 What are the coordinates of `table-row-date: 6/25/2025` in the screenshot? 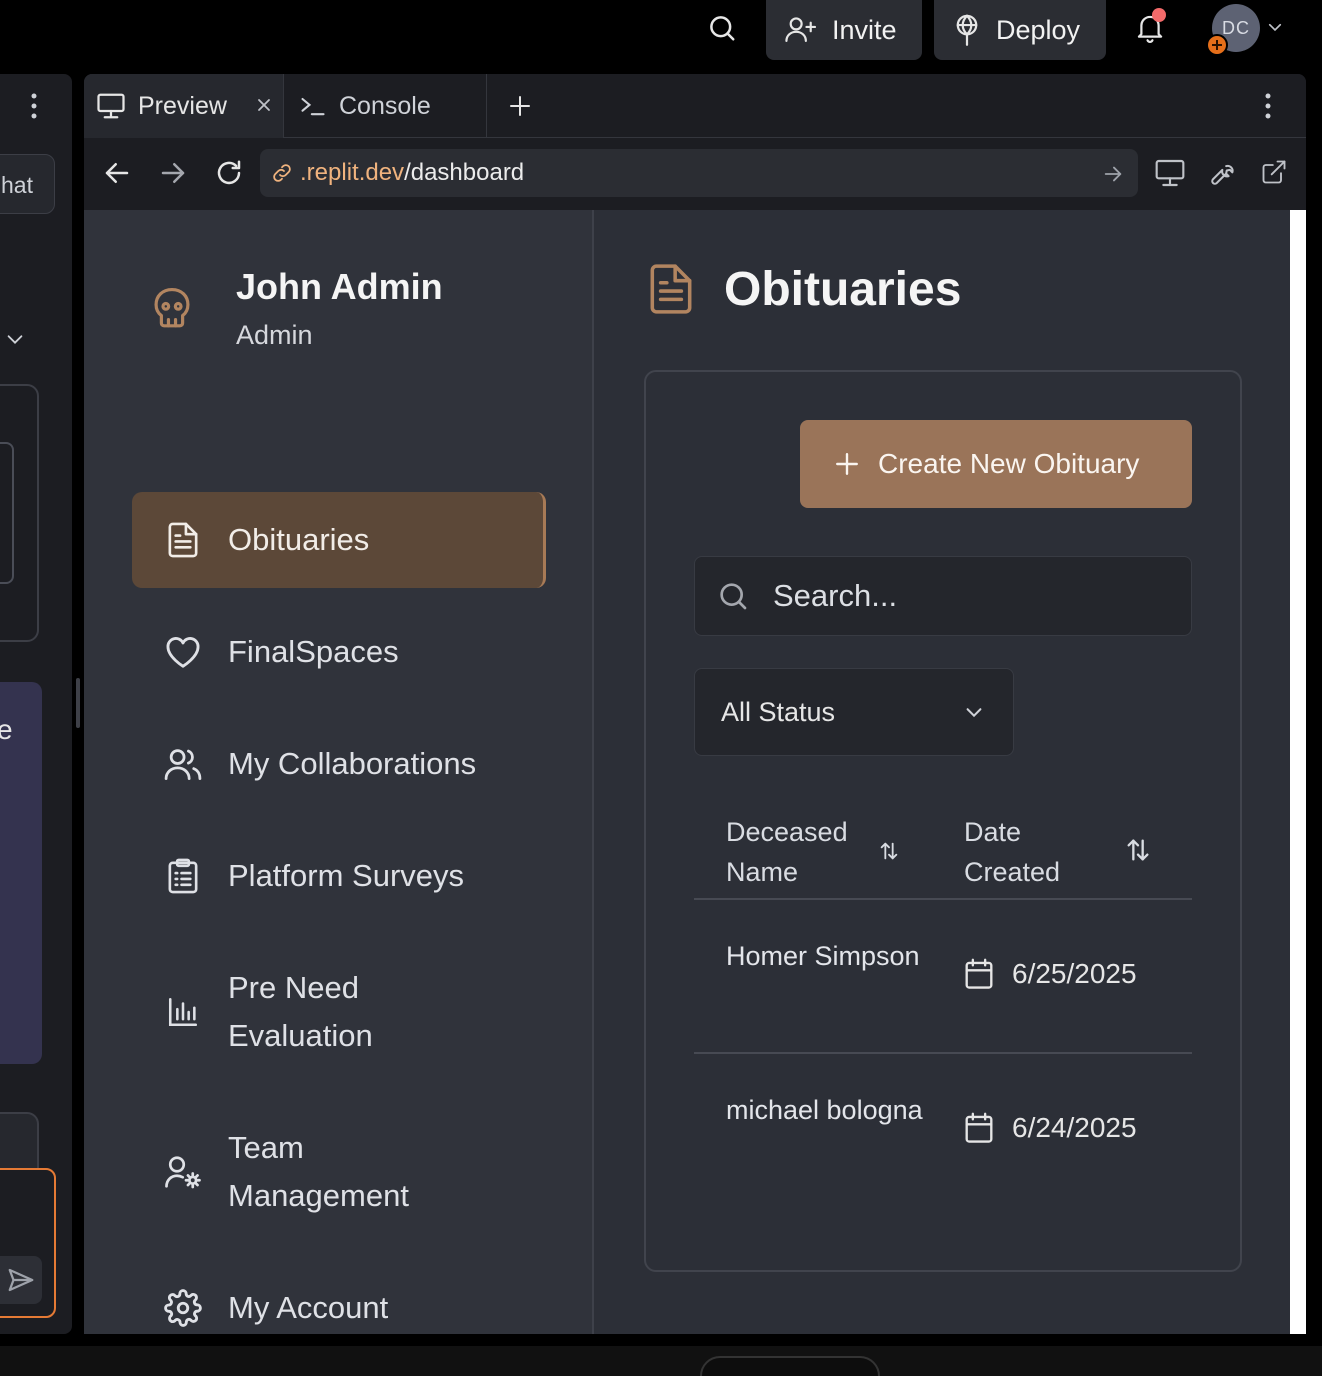 It's located at (1050, 974).